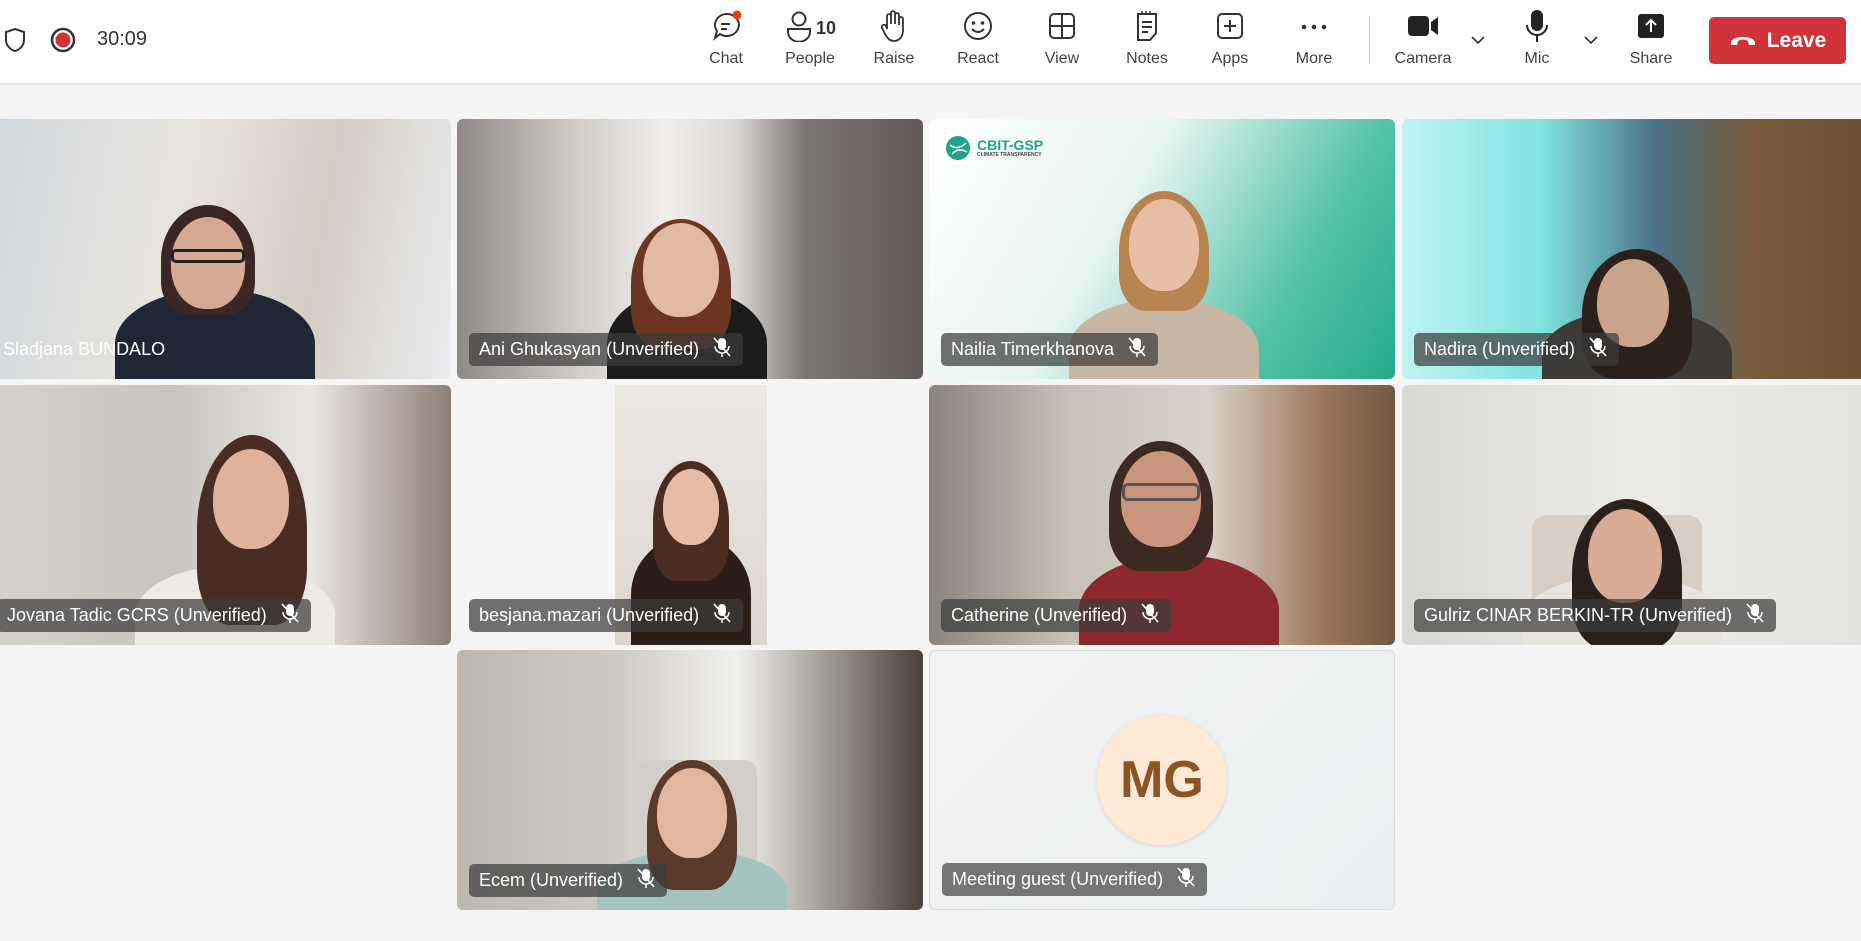 This screenshot has height=941, width=1861. I want to click on share-button: Share, so click(1651, 43).